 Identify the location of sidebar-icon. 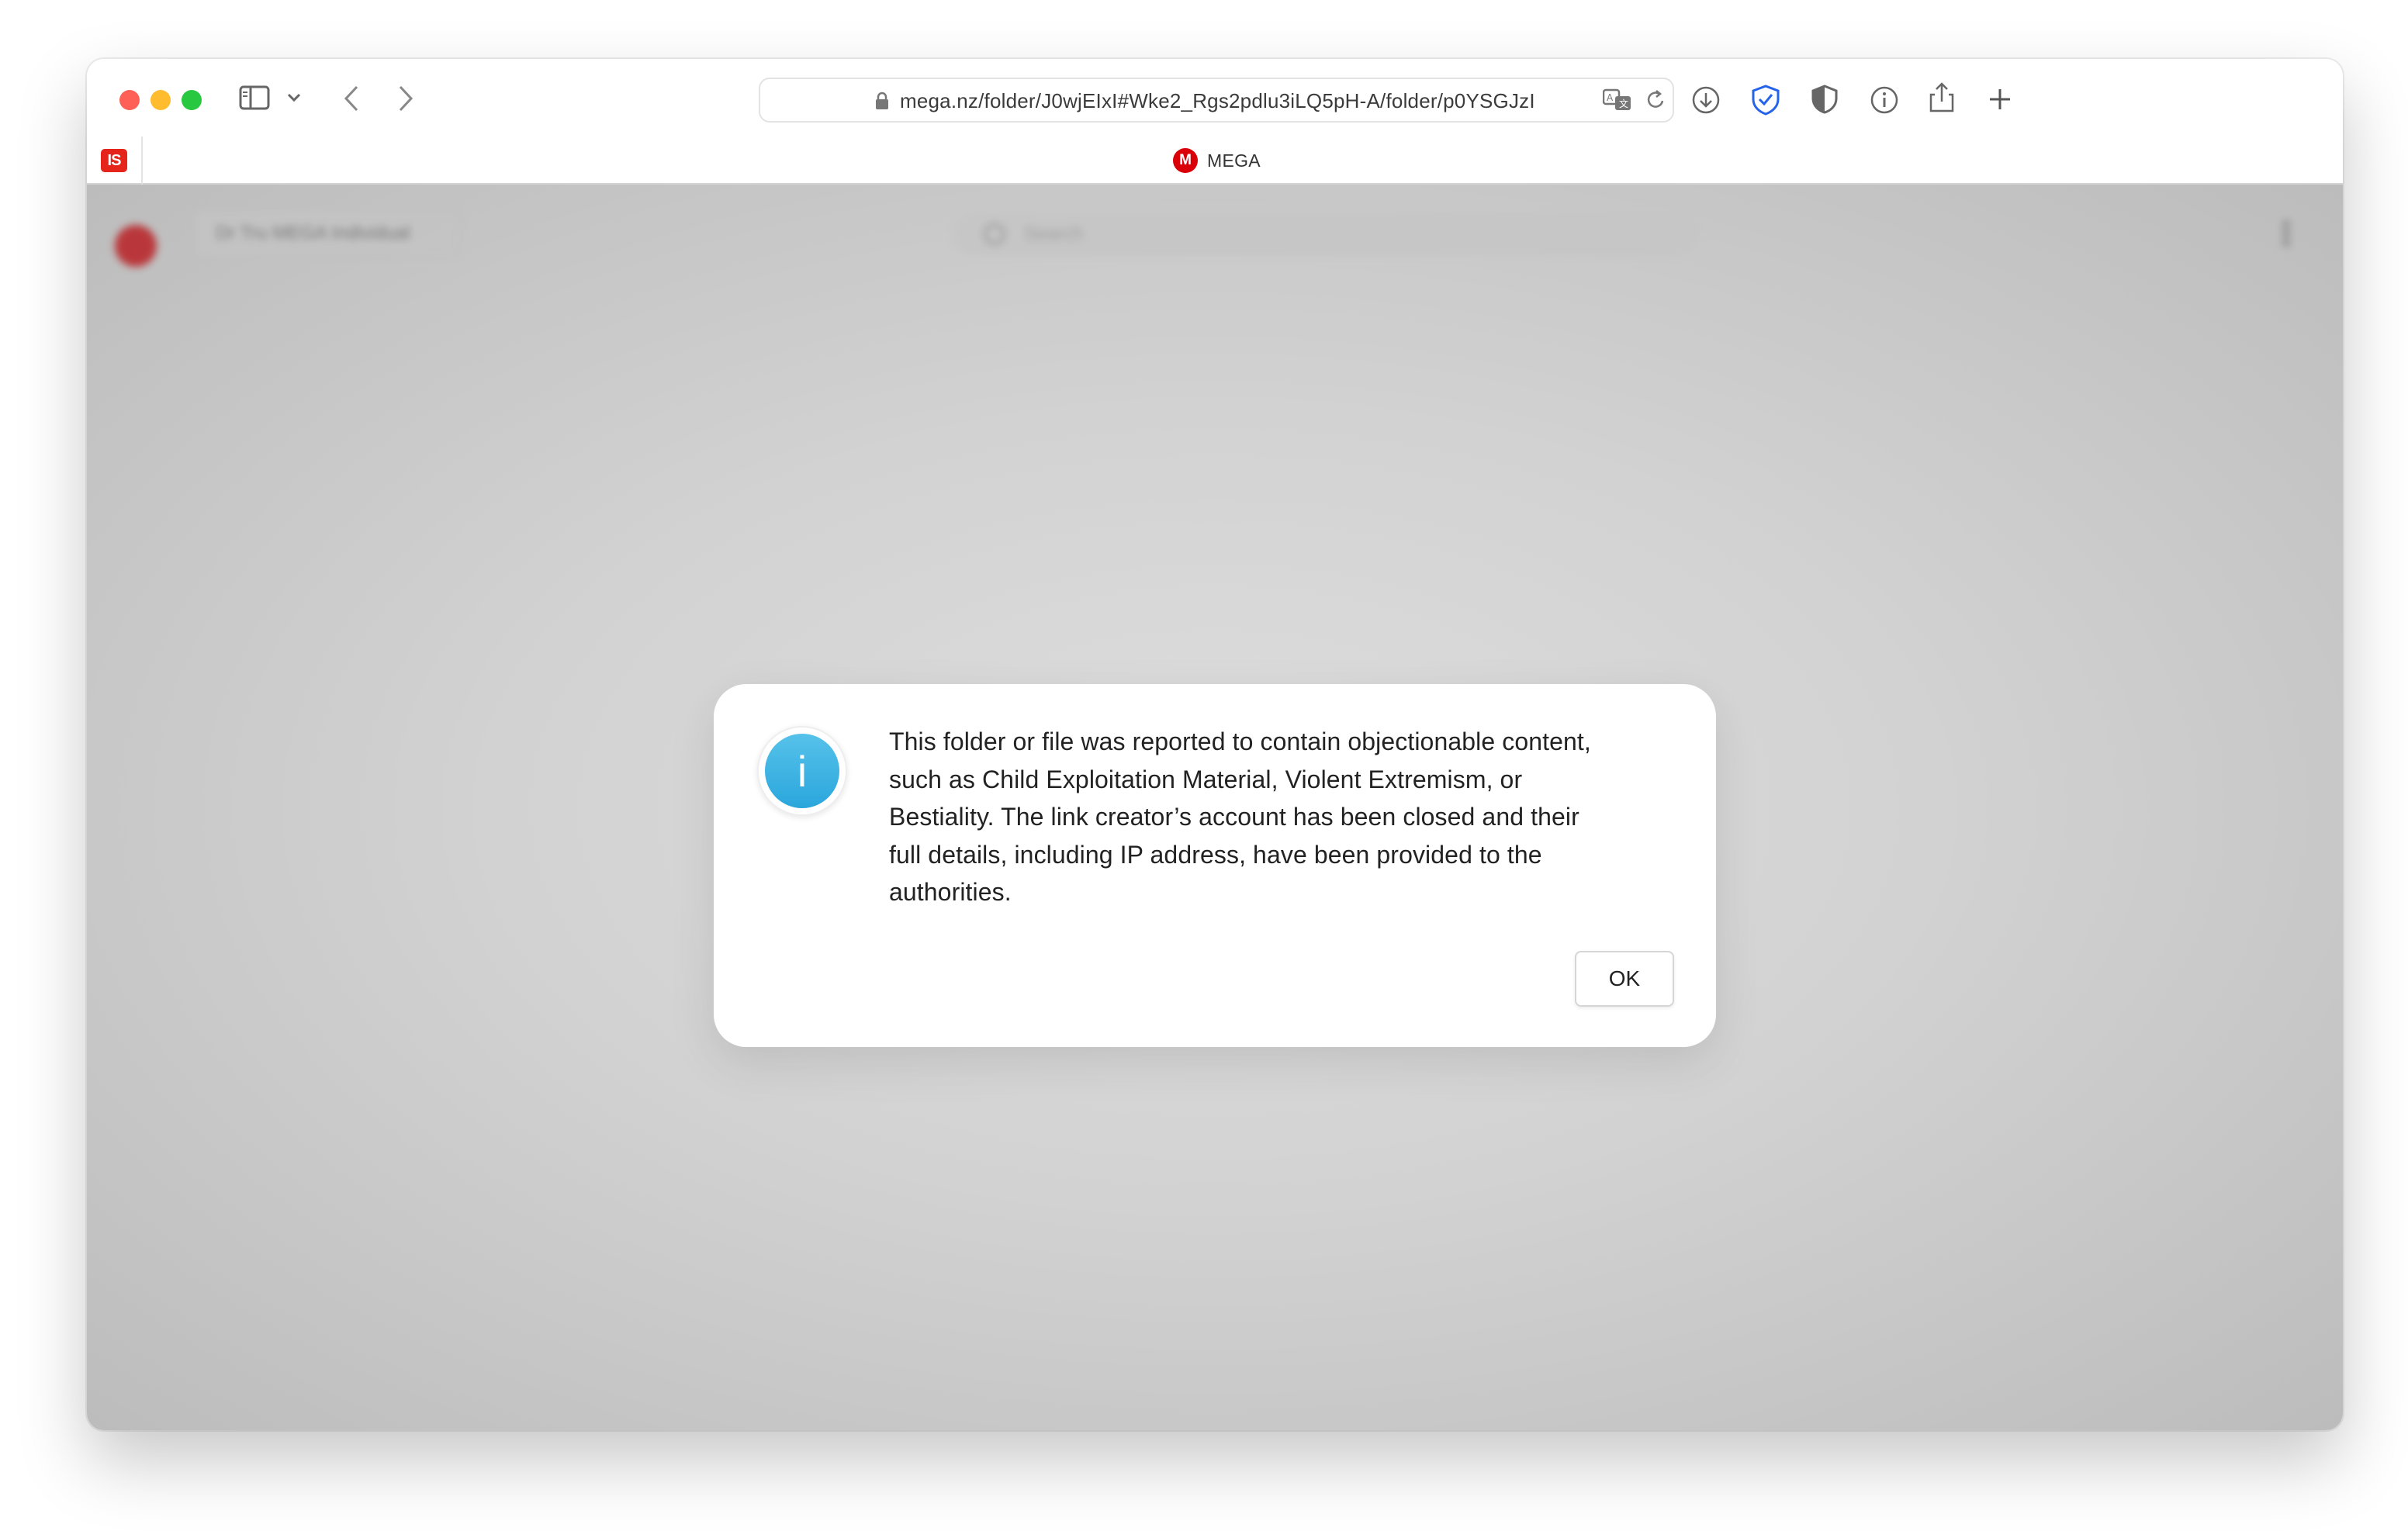
(254, 97).